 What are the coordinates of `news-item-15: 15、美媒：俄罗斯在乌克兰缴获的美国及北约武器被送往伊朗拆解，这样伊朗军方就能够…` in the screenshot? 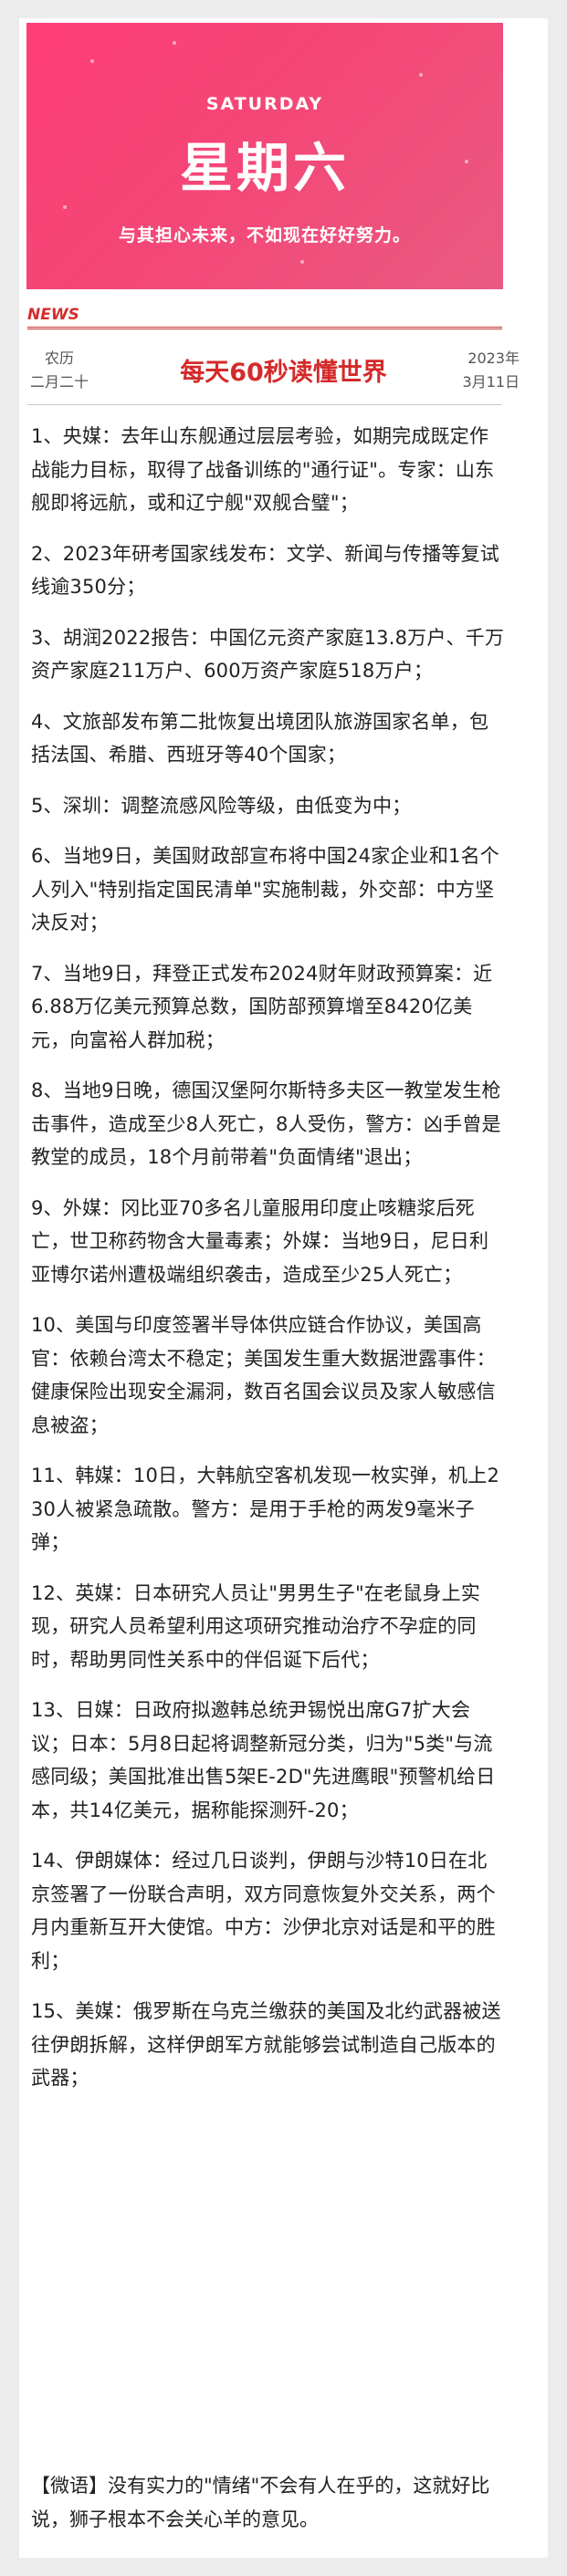 It's located at (266, 2044).